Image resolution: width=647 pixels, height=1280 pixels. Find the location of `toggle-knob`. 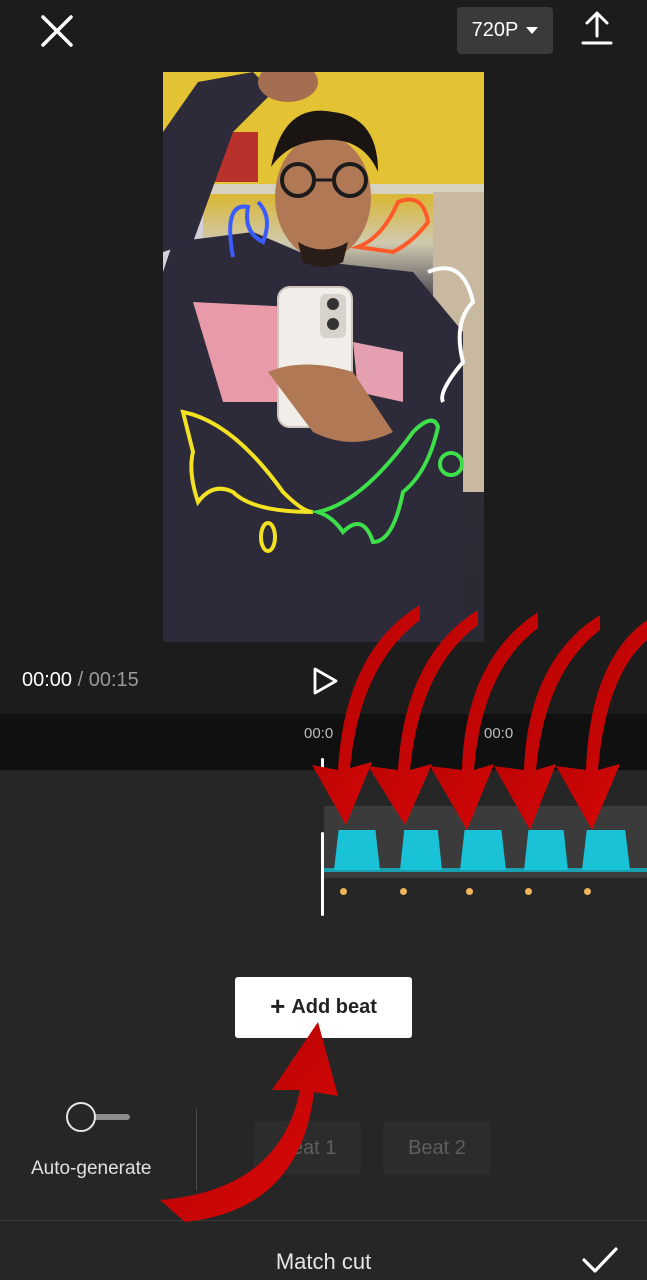

toggle-knob is located at coordinates (81, 1117).